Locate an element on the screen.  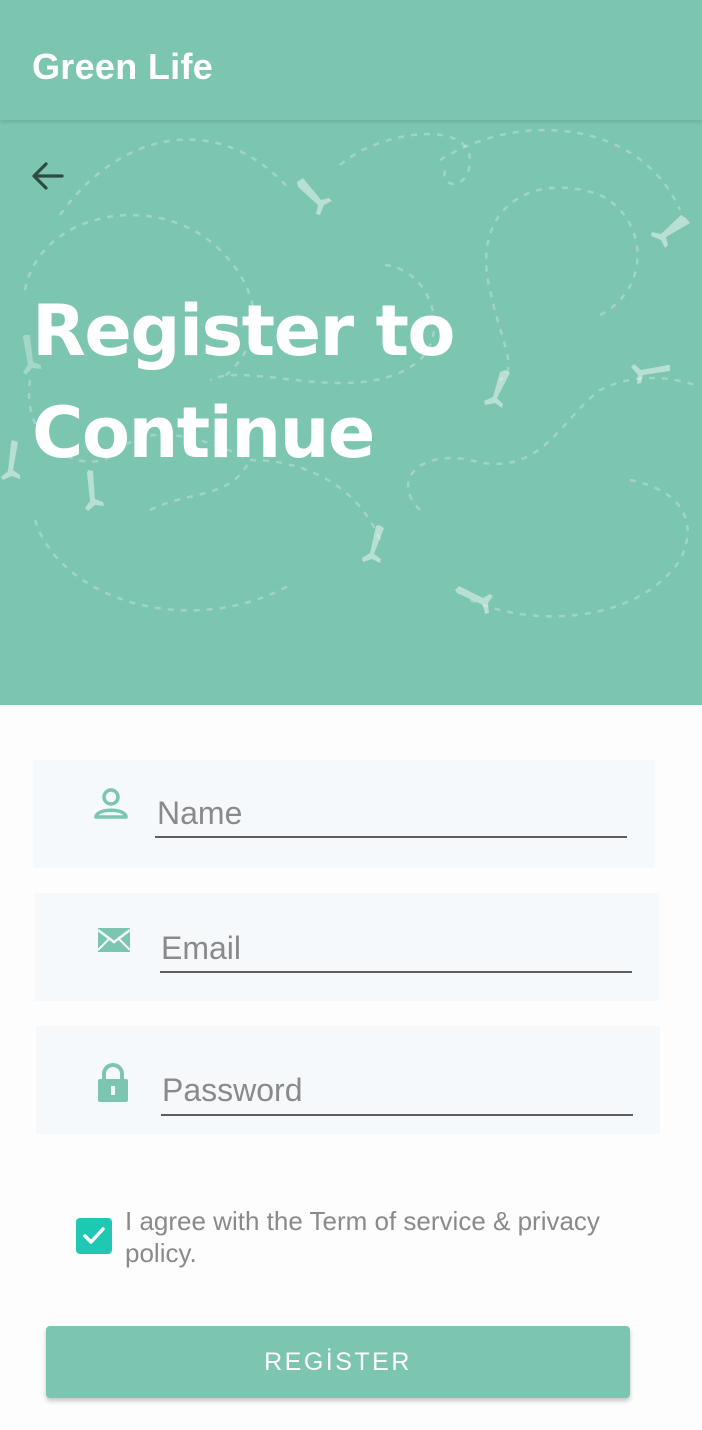
password-input is located at coordinates (397, 1090).